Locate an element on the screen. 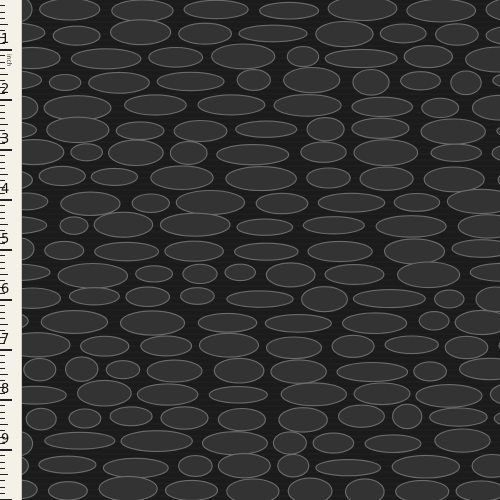 This screenshot has width=500, height=500. ruler-number: 6 is located at coordinates (5, 289).